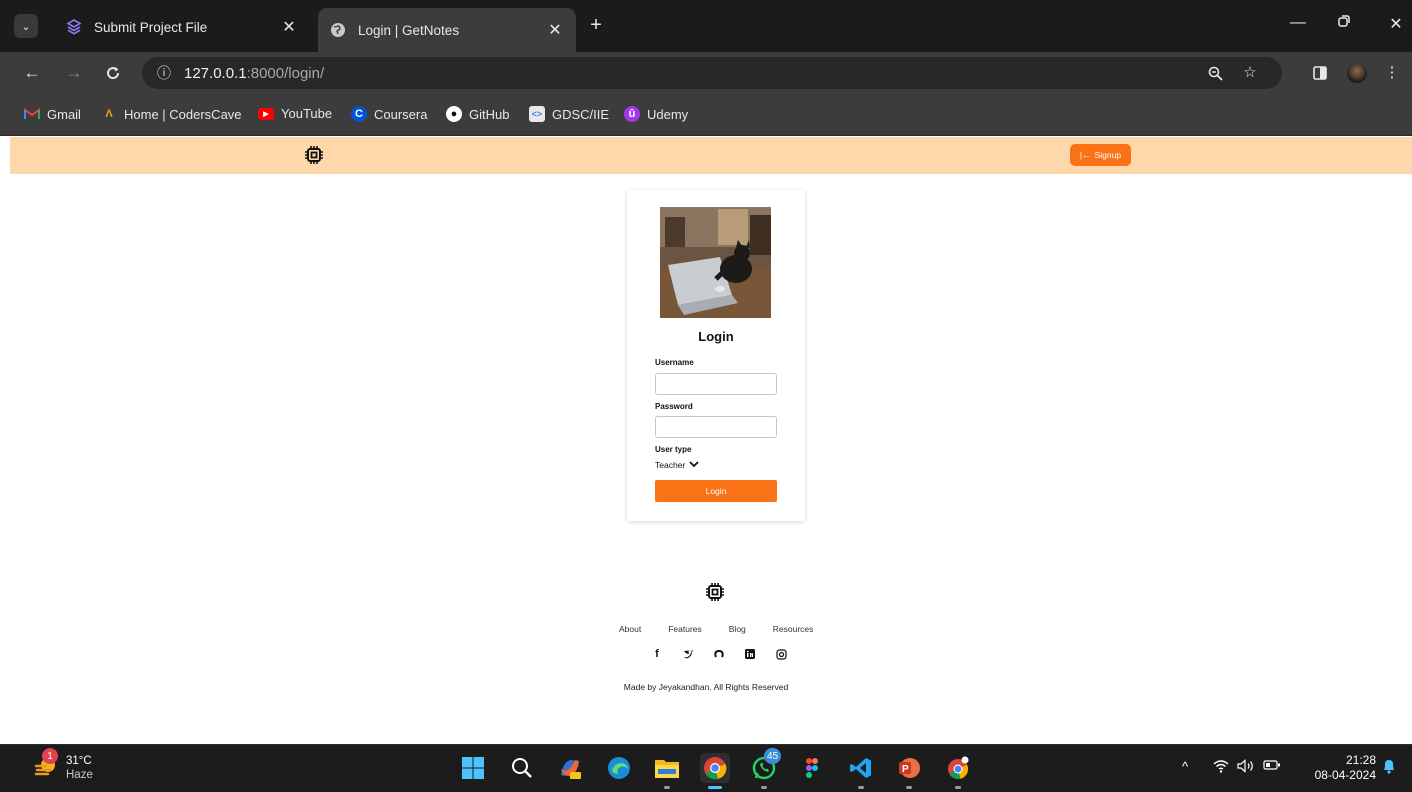 This screenshot has width=1412, height=792. I want to click on bookmark-udemy: û Udemy, so click(656, 114).